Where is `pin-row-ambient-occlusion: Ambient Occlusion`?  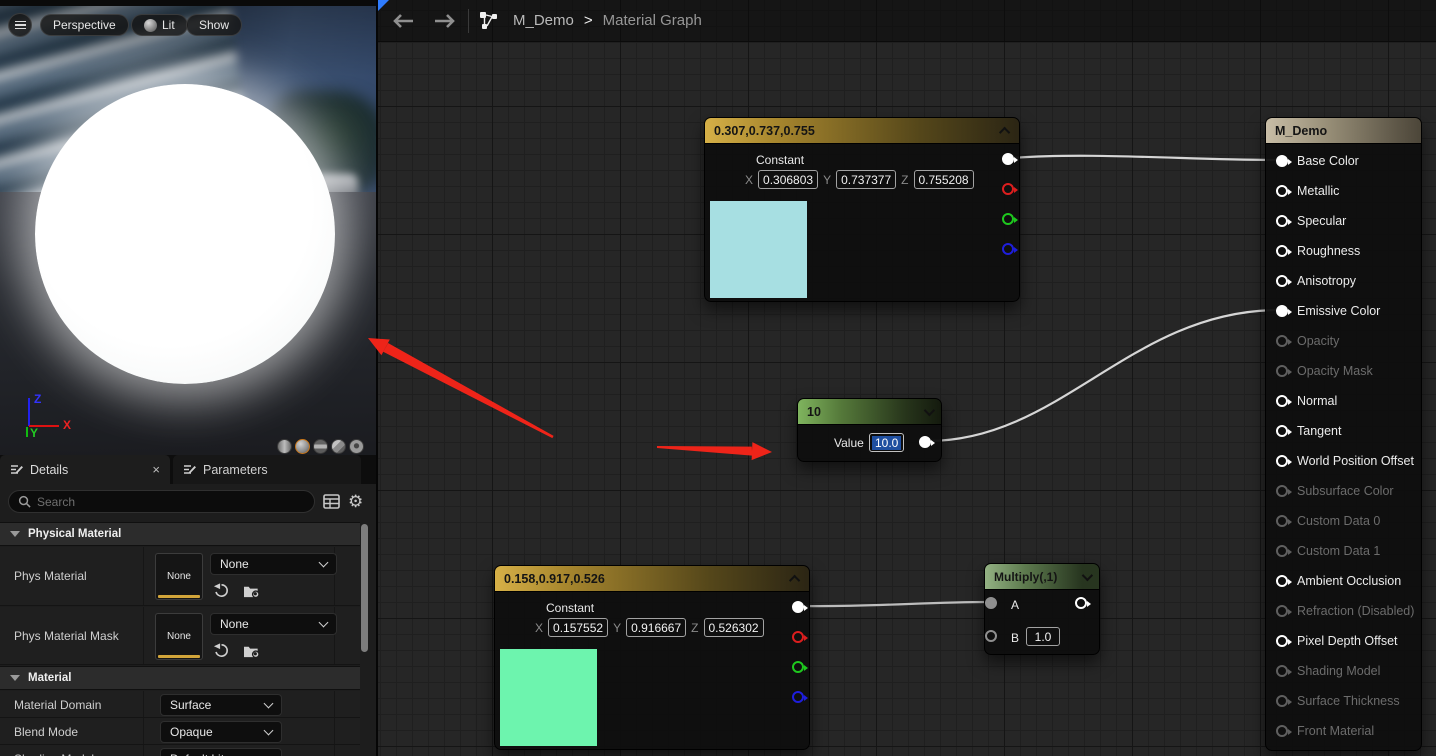
pin-row-ambient-occlusion: Ambient Occlusion is located at coordinates (1343, 581).